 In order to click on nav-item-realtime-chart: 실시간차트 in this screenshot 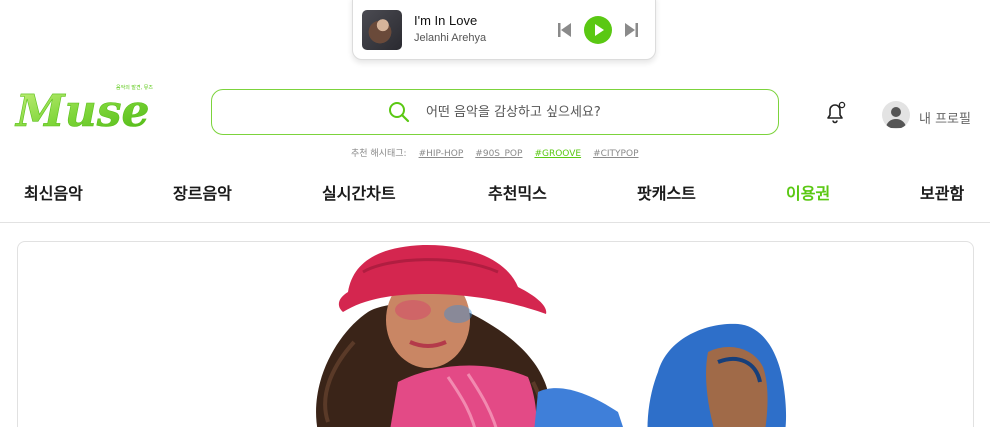, I will do `click(359, 192)`.